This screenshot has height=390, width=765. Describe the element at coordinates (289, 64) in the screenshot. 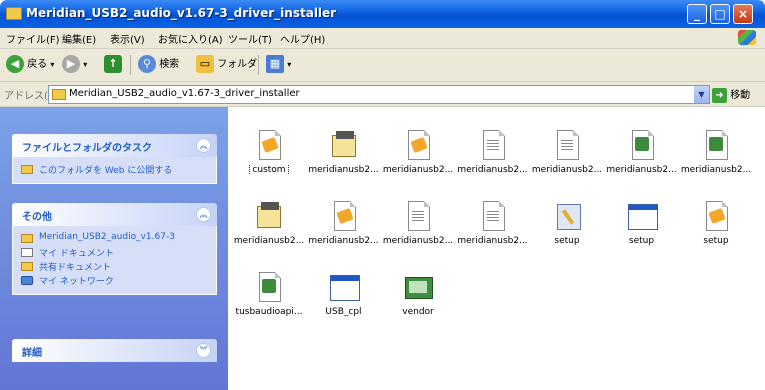

I see `chevron-down-icon: ▾` at that location.